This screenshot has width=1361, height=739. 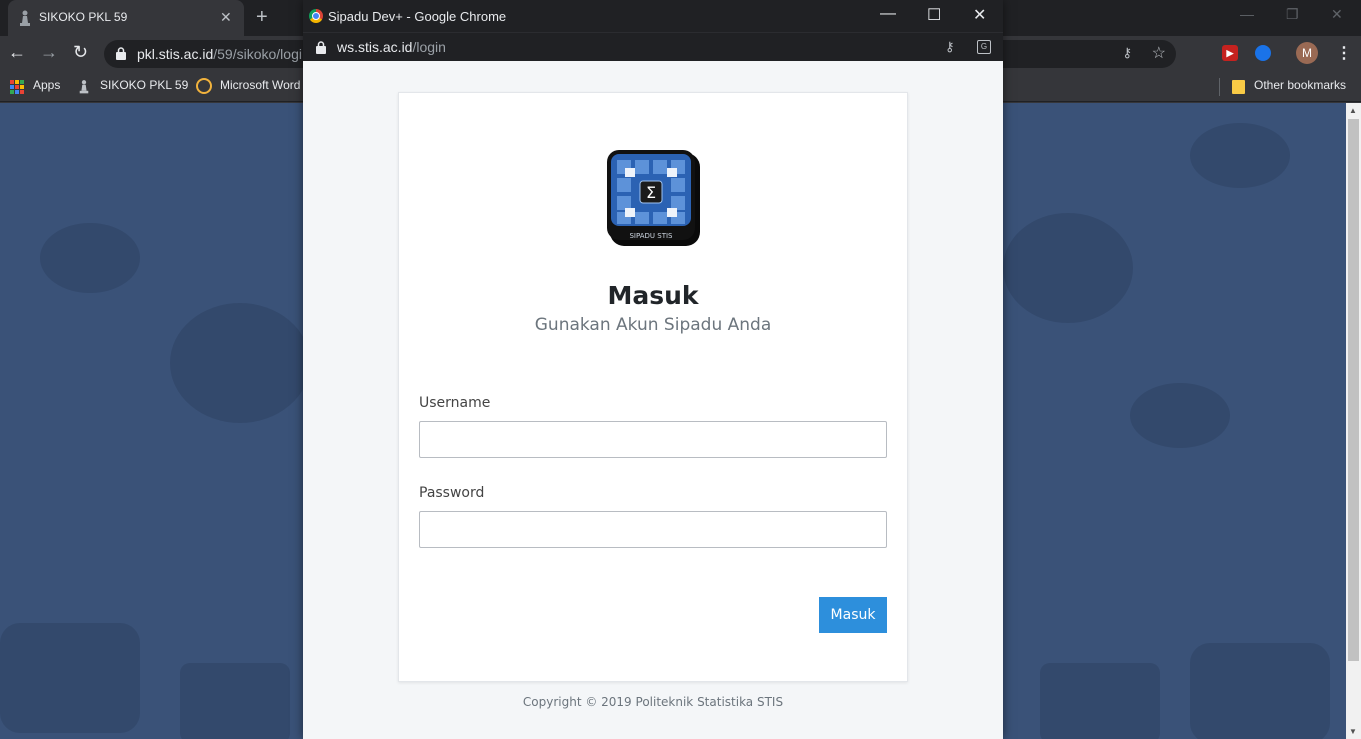 What do you see at coordinates (1159, 53) in the screenshot?
I see `star-icon: ☆` at bounding box center [1159, 53].